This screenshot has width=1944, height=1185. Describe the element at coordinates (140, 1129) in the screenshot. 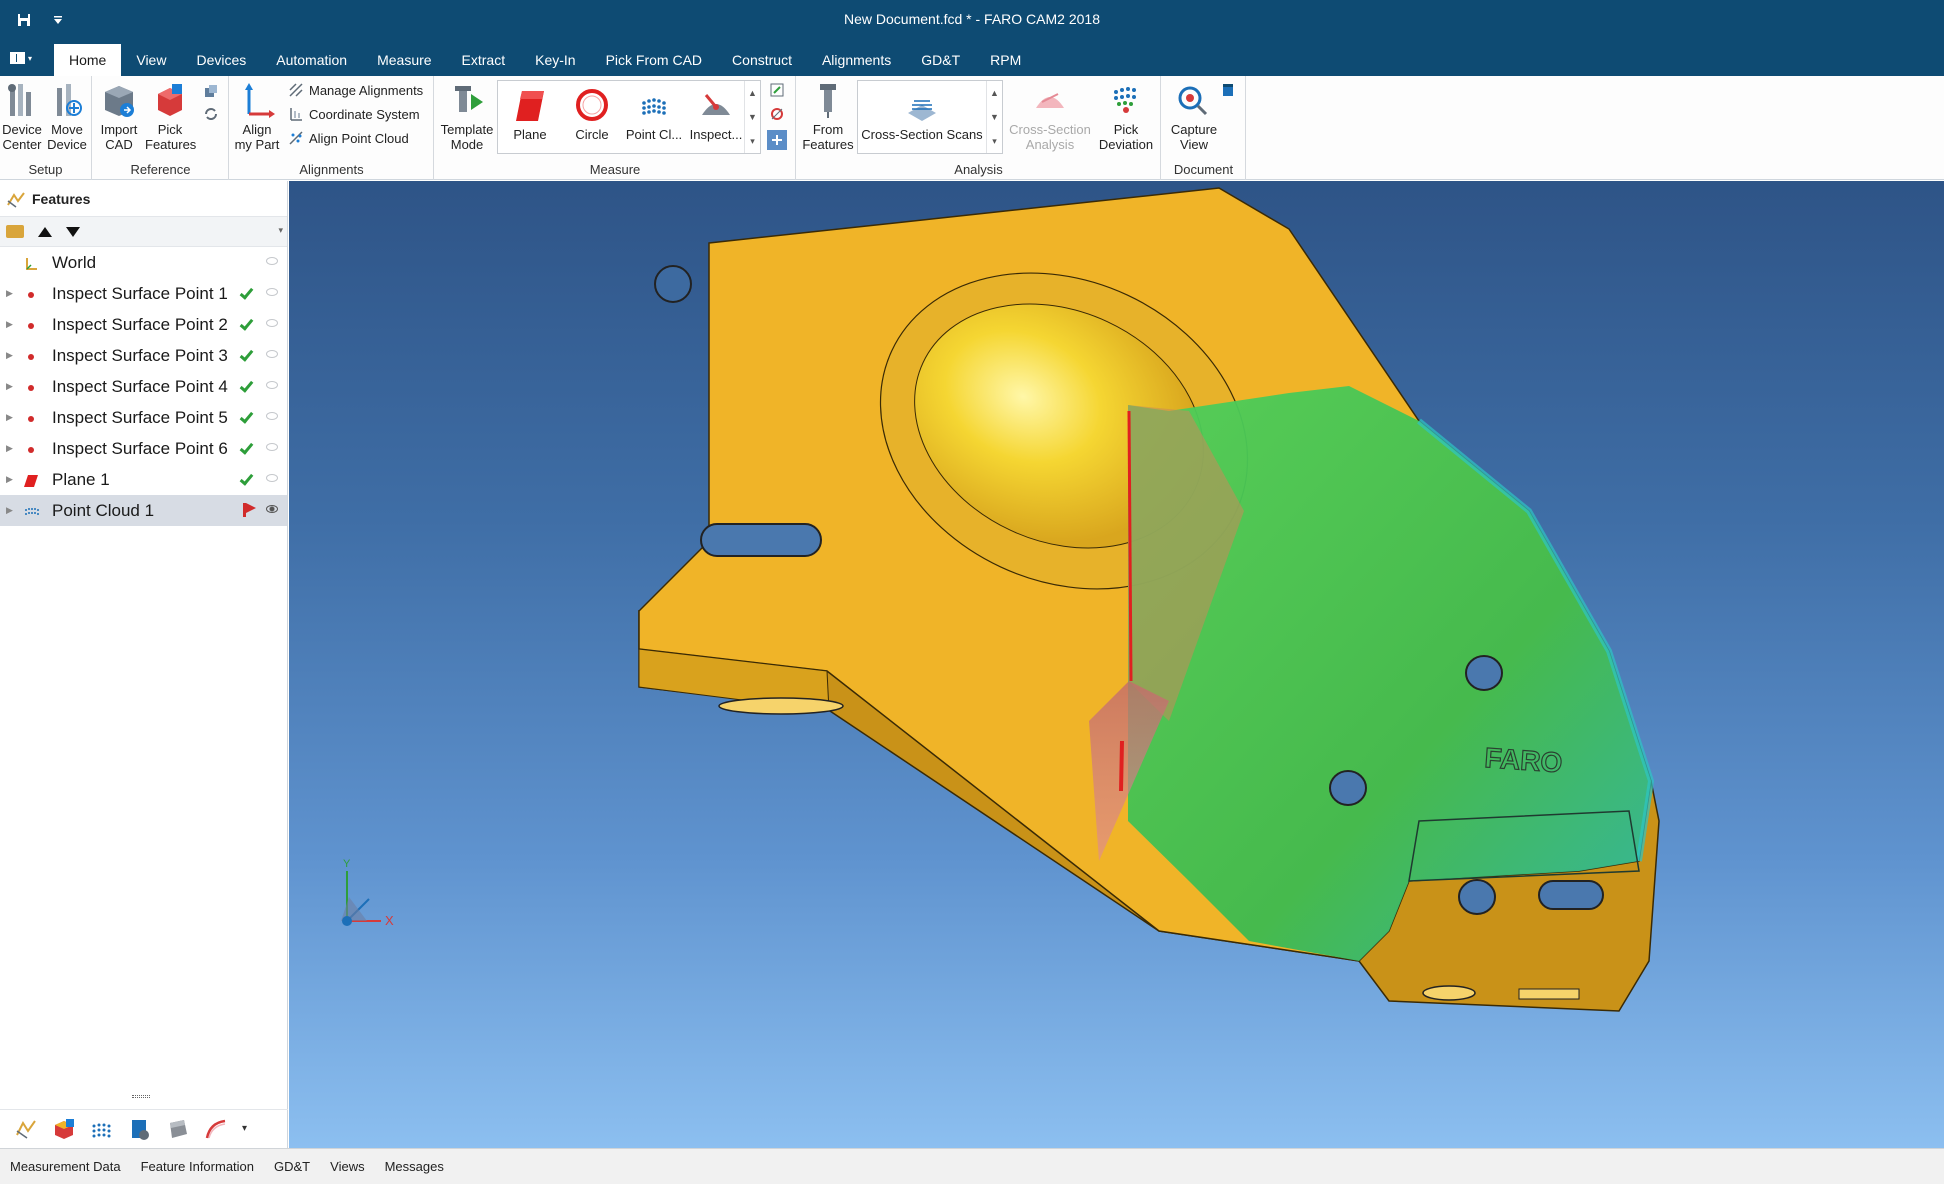

I see `device-view-icon` at that location.